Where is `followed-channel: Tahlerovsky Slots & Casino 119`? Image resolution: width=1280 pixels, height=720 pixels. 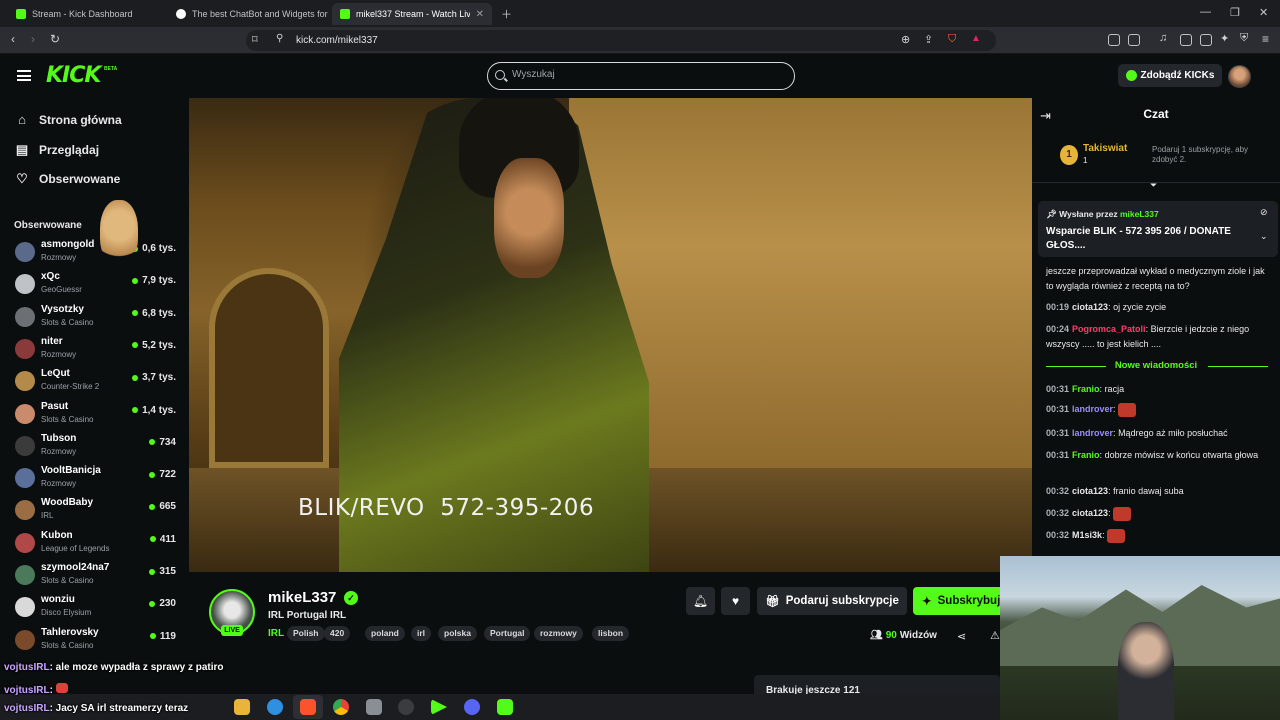 followed-channel: Tahlerovsky Slots & Casino 119 is located at coordinates (94, 640).